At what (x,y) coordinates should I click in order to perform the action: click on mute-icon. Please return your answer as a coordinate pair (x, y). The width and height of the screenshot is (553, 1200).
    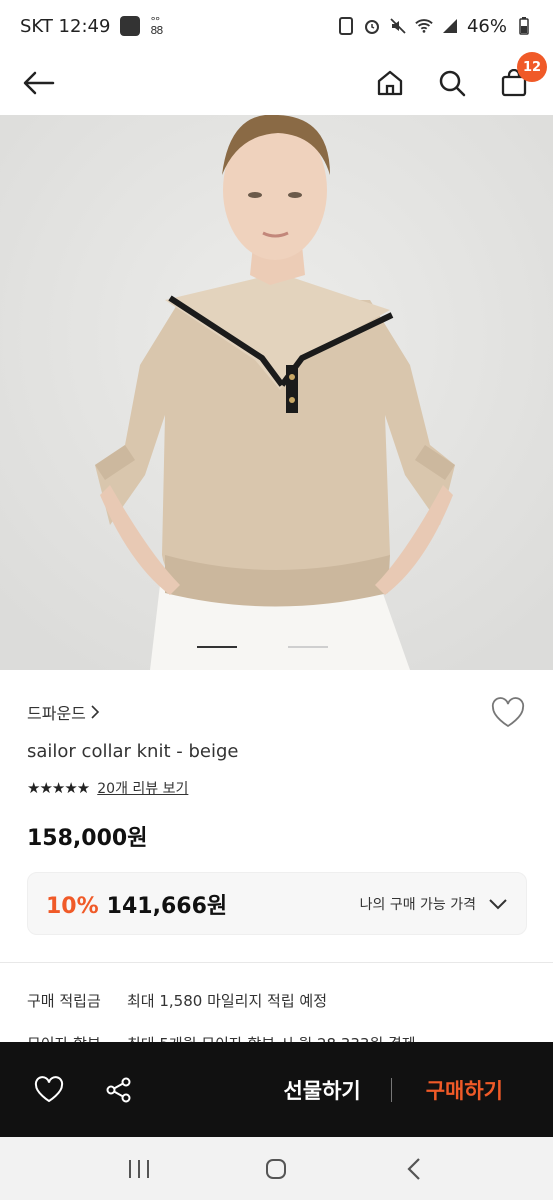
    Looking at the image, I should click on (398, 26).